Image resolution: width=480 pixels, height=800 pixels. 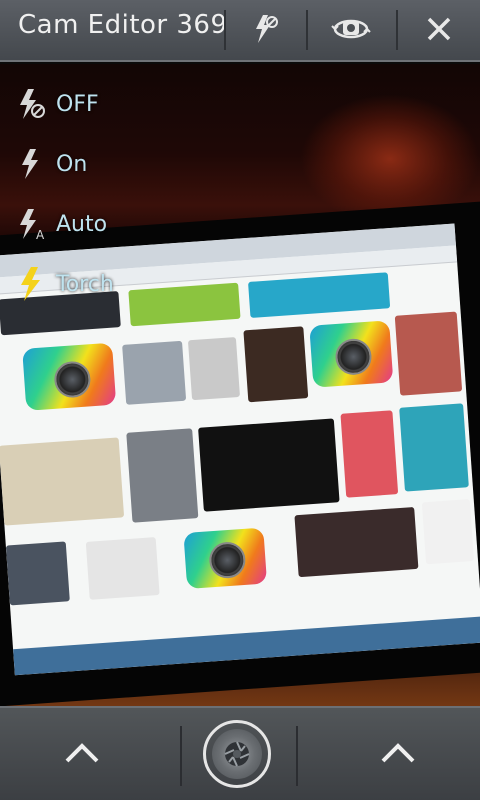 What do you see at coordinates (31, 164) in the screenshot?
I see `flash-on-icon` at bounding box center [31, 164].